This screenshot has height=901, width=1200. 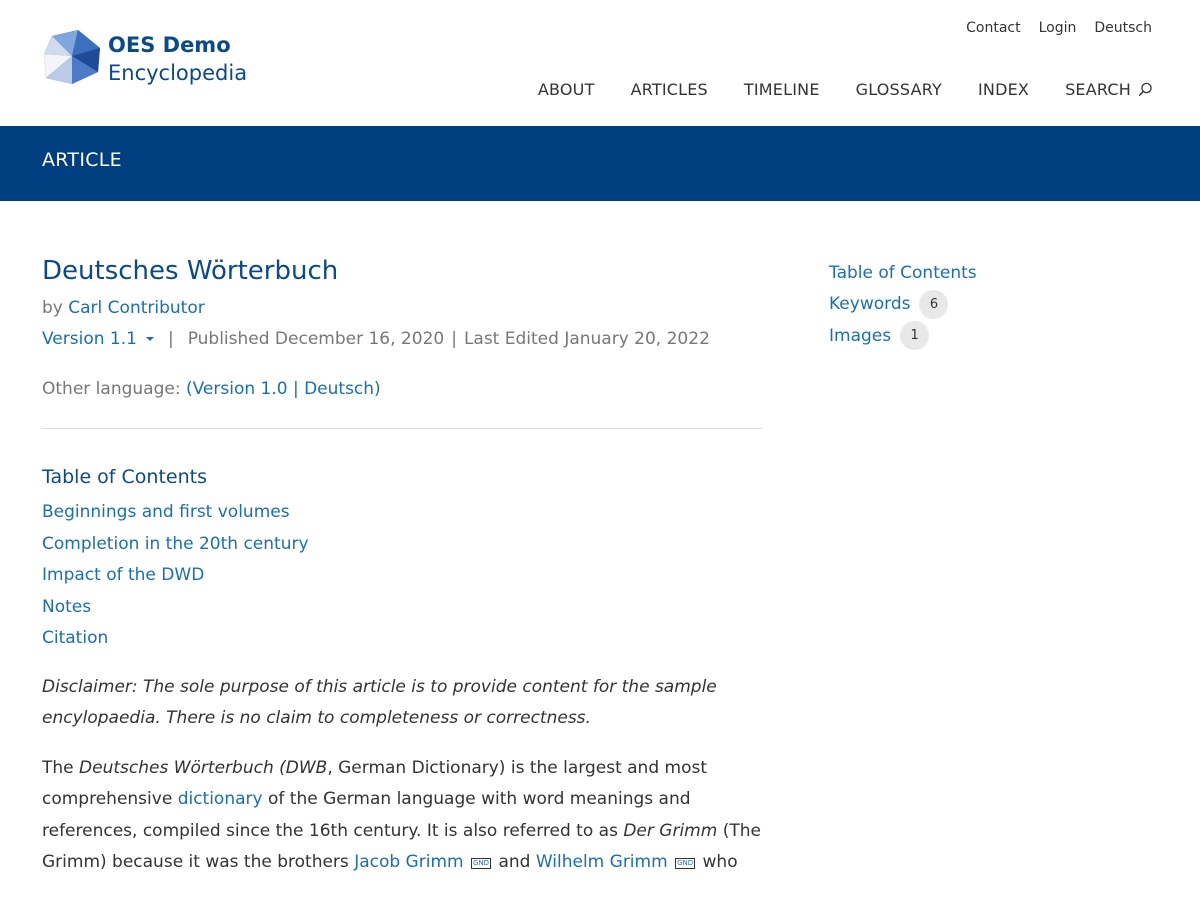 What do you see at coordinates (136, 308) in the screenshot?
I see `author-link: Carl Contributor` at bounding box center [136, 308].